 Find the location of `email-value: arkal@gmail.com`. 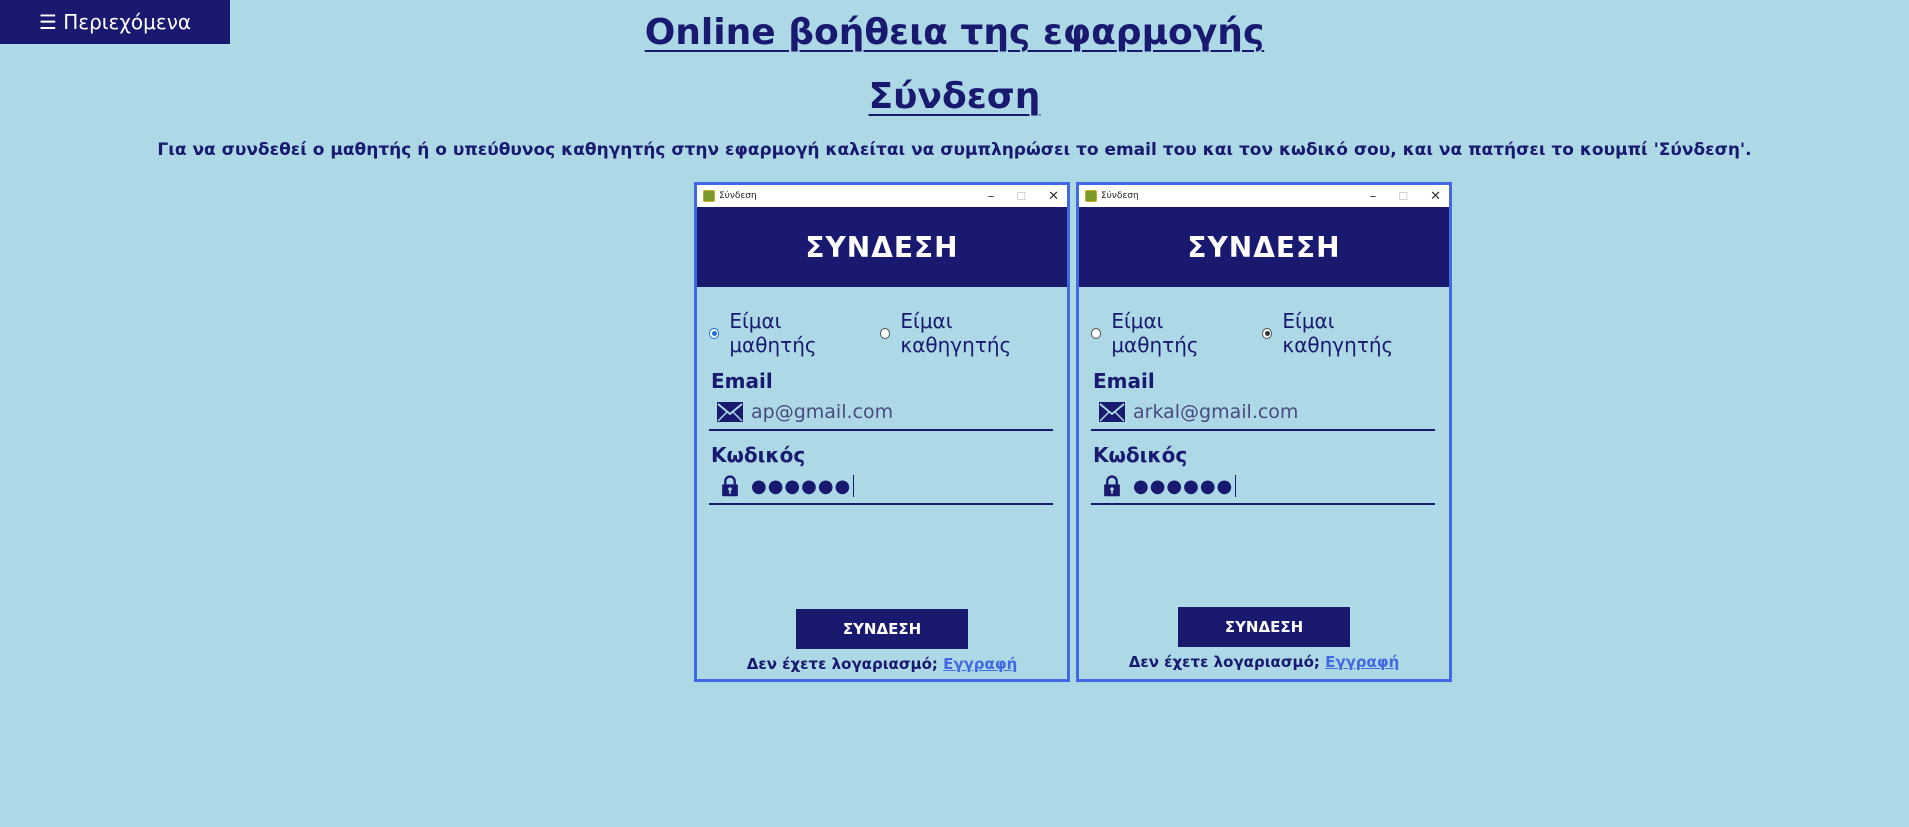

email-value: arkal@gmail.com is located at coordinates (1216, 412).